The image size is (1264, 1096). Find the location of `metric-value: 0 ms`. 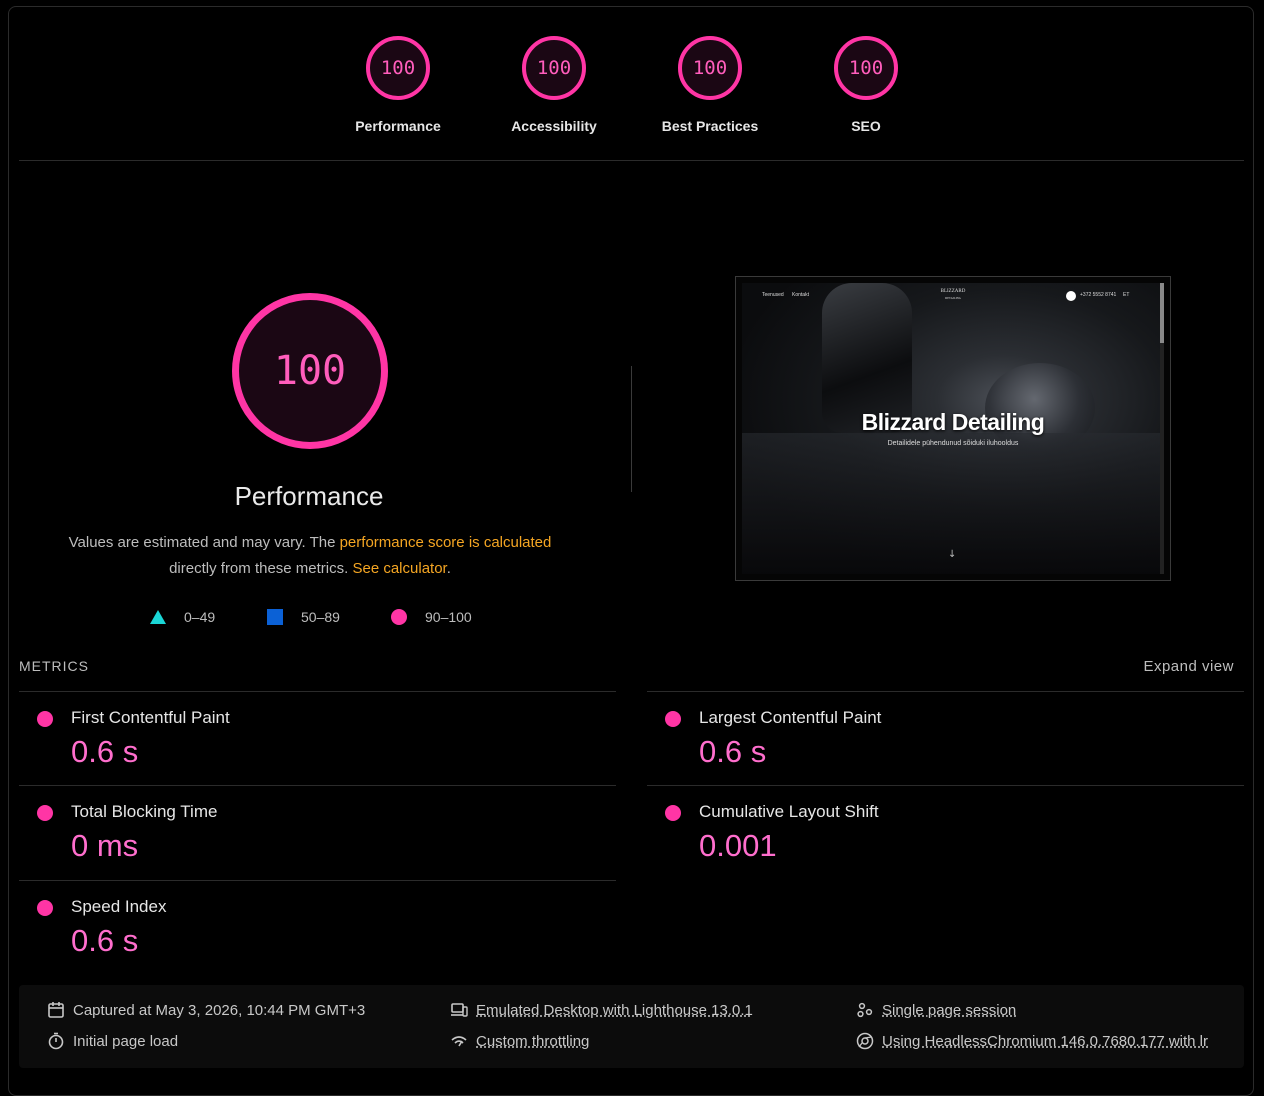

metric-value: 0 ms is located at coordinates (105, 845).